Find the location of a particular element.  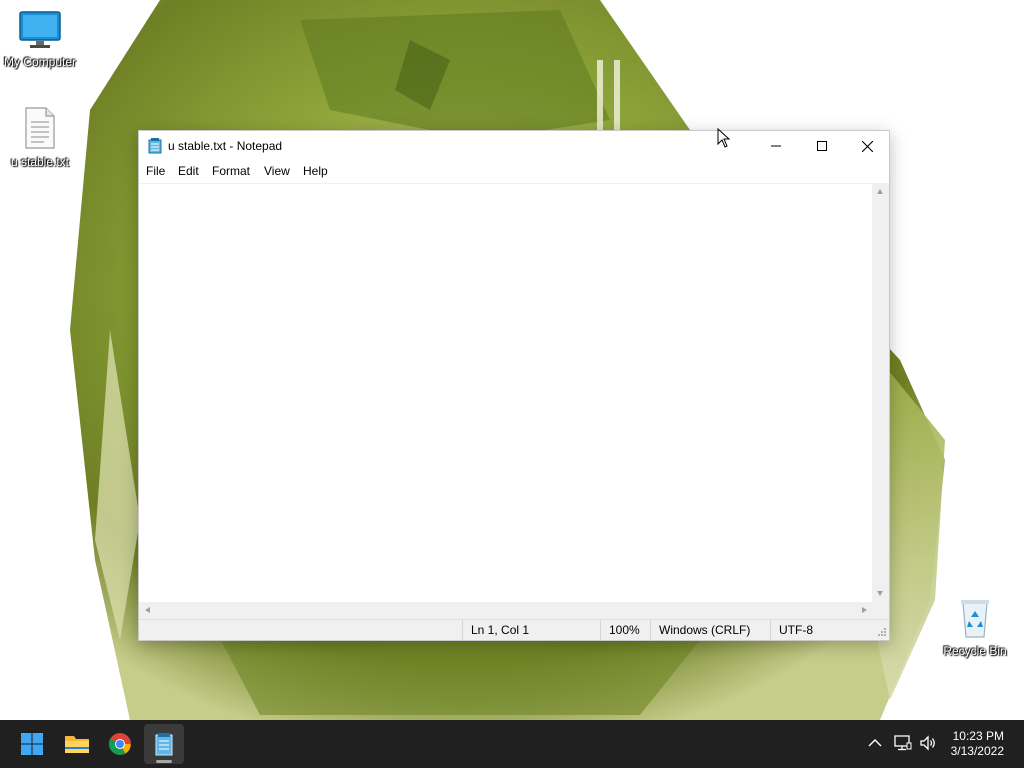

close-button is located at coordinates (867, 146).